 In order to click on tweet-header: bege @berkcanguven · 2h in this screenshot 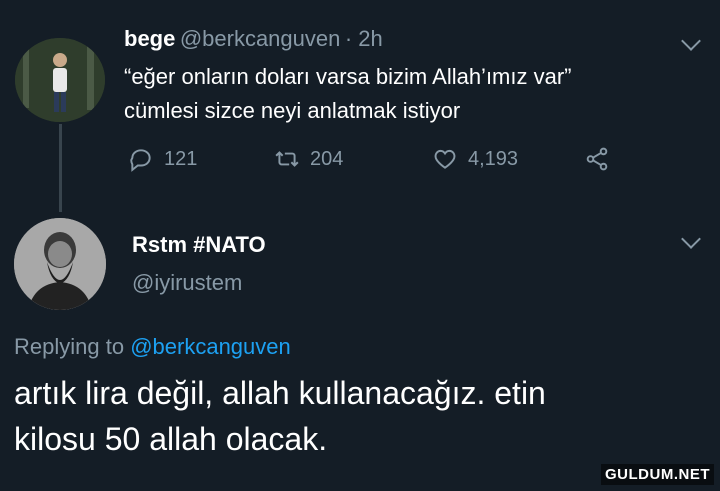, I will do `click(253, 39)`.